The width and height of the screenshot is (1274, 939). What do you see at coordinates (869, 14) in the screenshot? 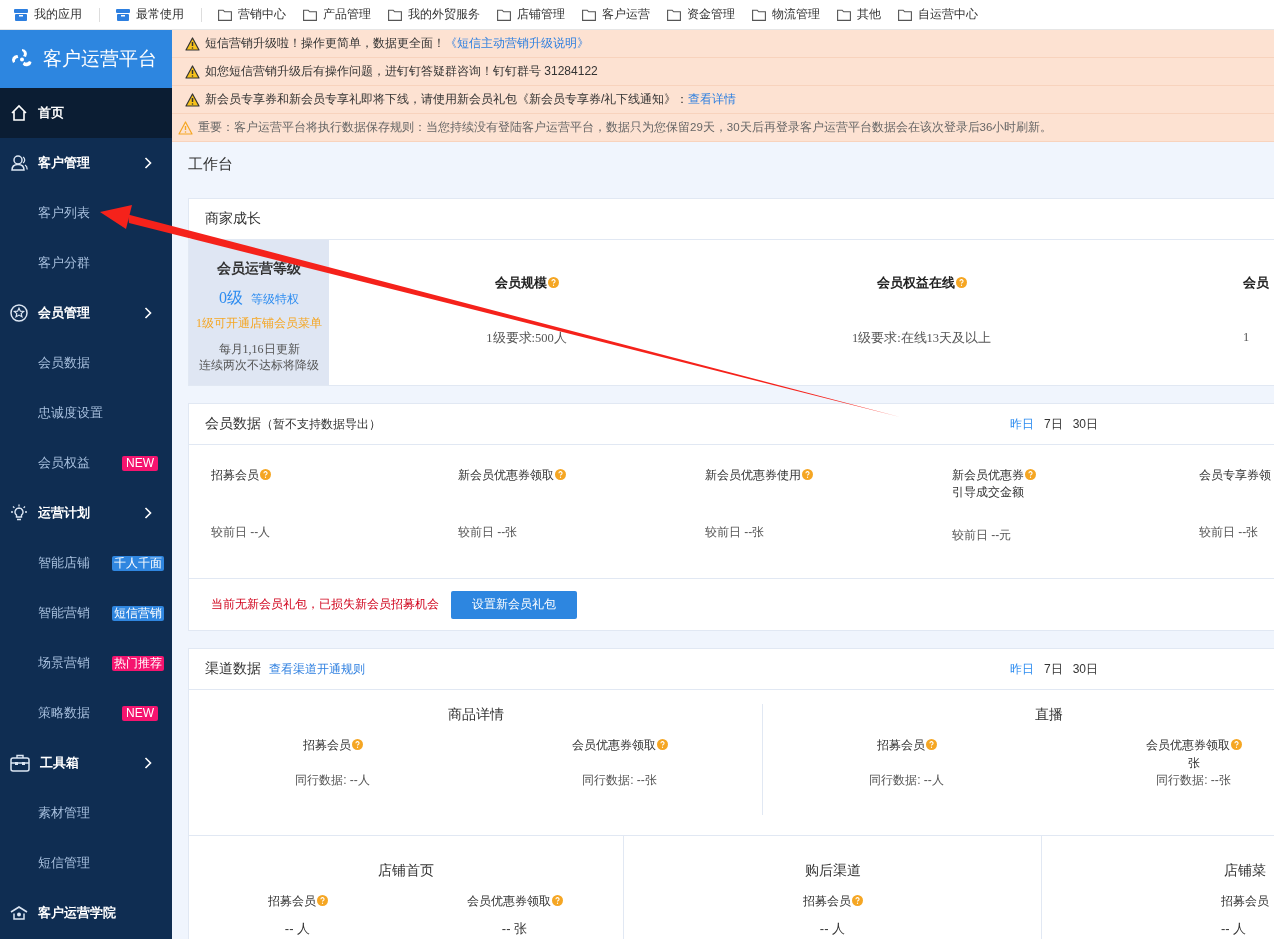
I see `nav-link: 其他` at bounding box center [869, 14].